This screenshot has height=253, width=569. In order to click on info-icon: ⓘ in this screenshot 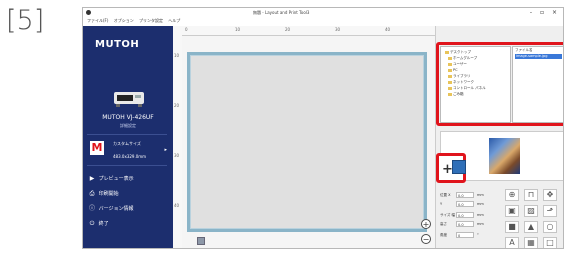, I will do `click(91, 208)`.